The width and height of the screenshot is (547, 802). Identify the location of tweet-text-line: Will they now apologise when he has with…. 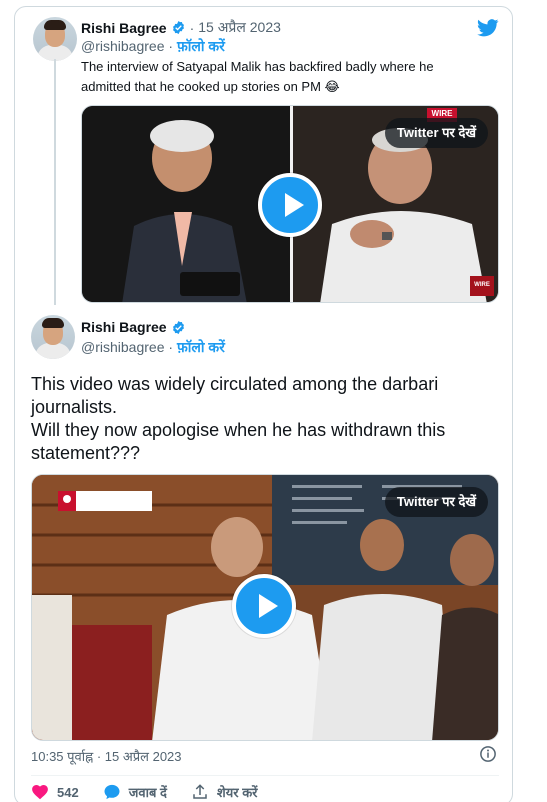
(238, 430).